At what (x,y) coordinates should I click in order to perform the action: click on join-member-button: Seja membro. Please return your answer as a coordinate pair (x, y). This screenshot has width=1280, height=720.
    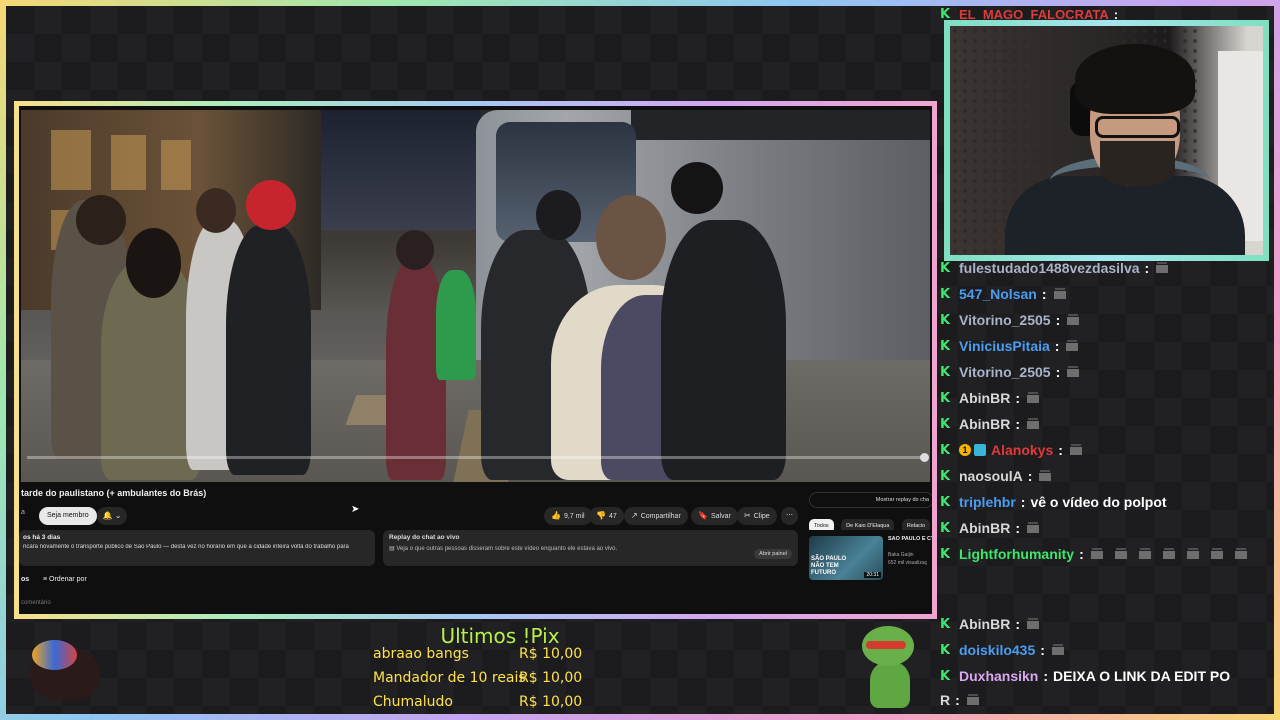
    Looking at the image, I should click on (68, 516).